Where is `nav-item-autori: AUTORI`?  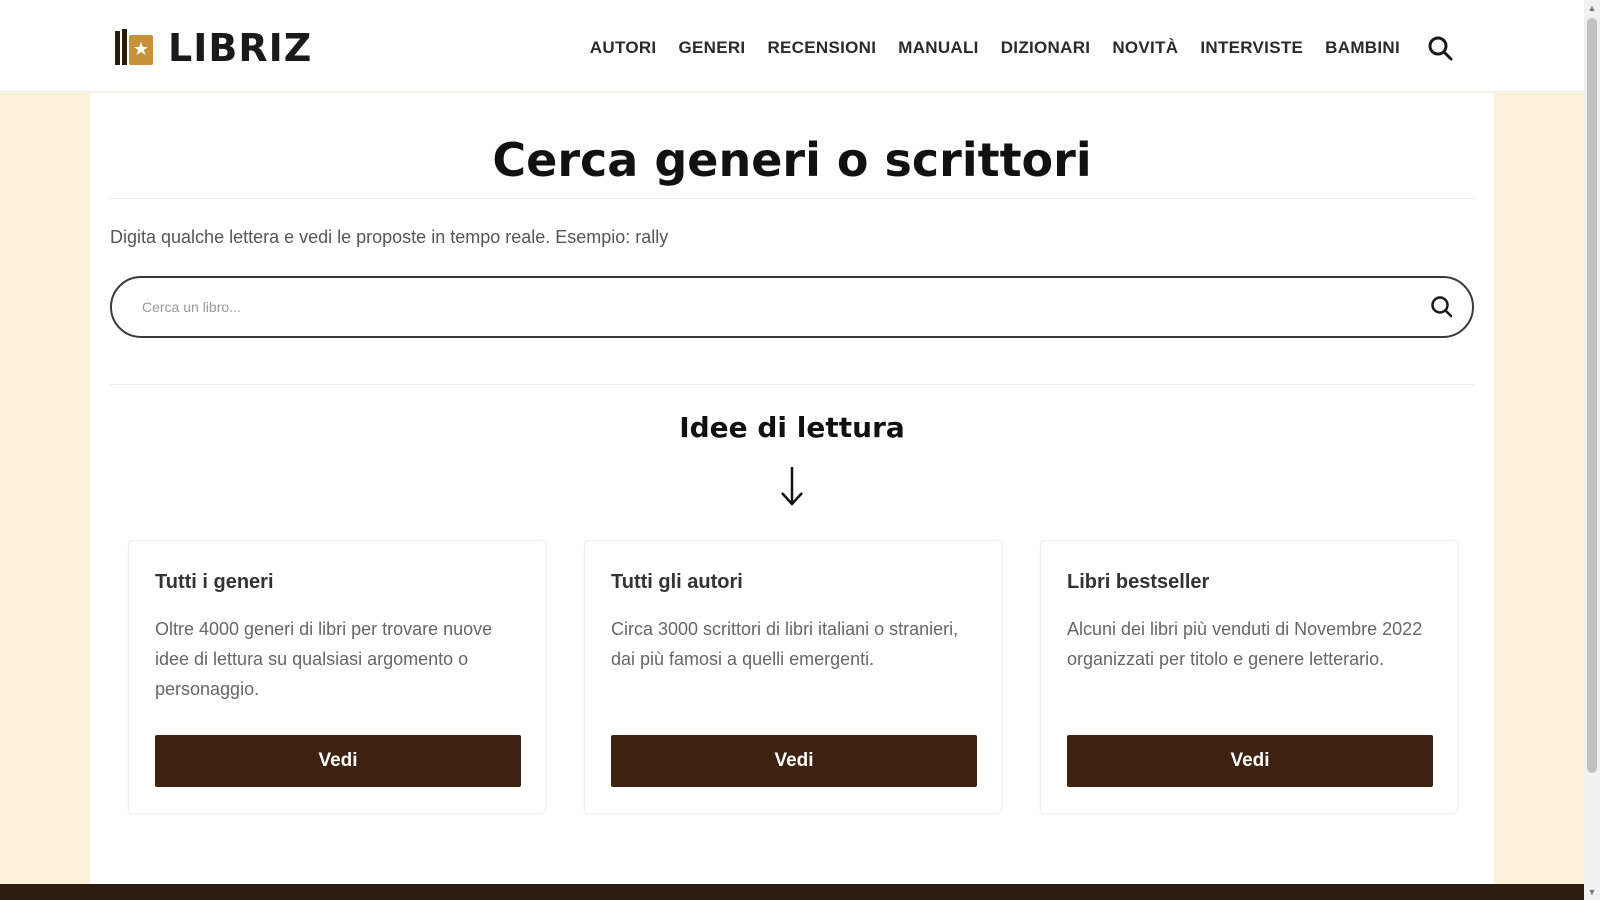 nav-item-autori: AUTORI is located at coordinates (623, 48).